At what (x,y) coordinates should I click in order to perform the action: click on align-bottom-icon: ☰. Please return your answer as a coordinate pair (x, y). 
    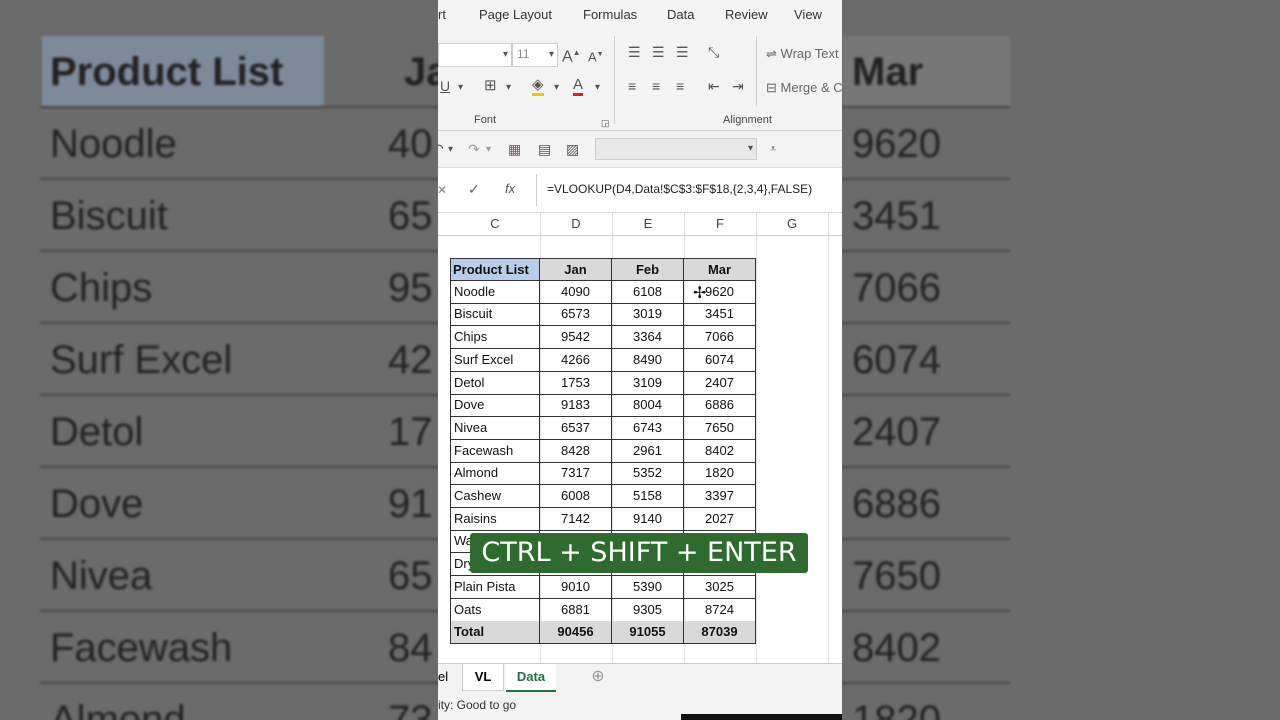
    Looking at the image, I should click on (682, 52).